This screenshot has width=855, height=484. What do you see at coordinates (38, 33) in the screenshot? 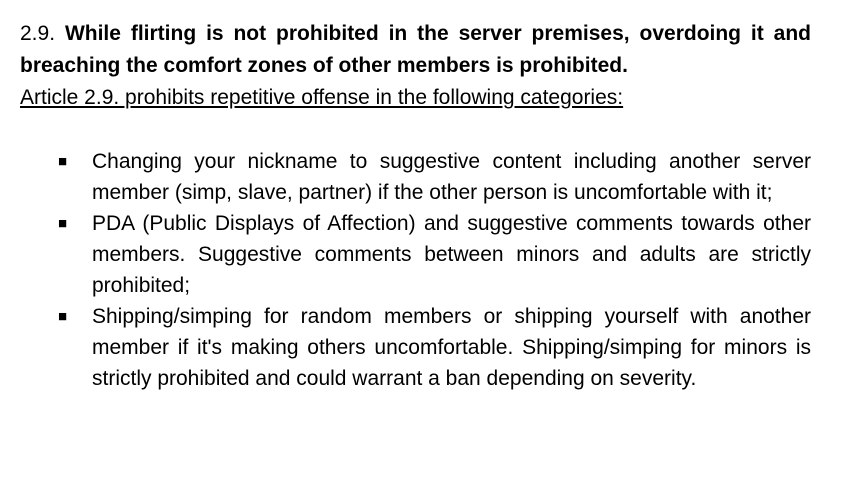
I see `rule-number: 2.9.` at bounding box center [38, 33].